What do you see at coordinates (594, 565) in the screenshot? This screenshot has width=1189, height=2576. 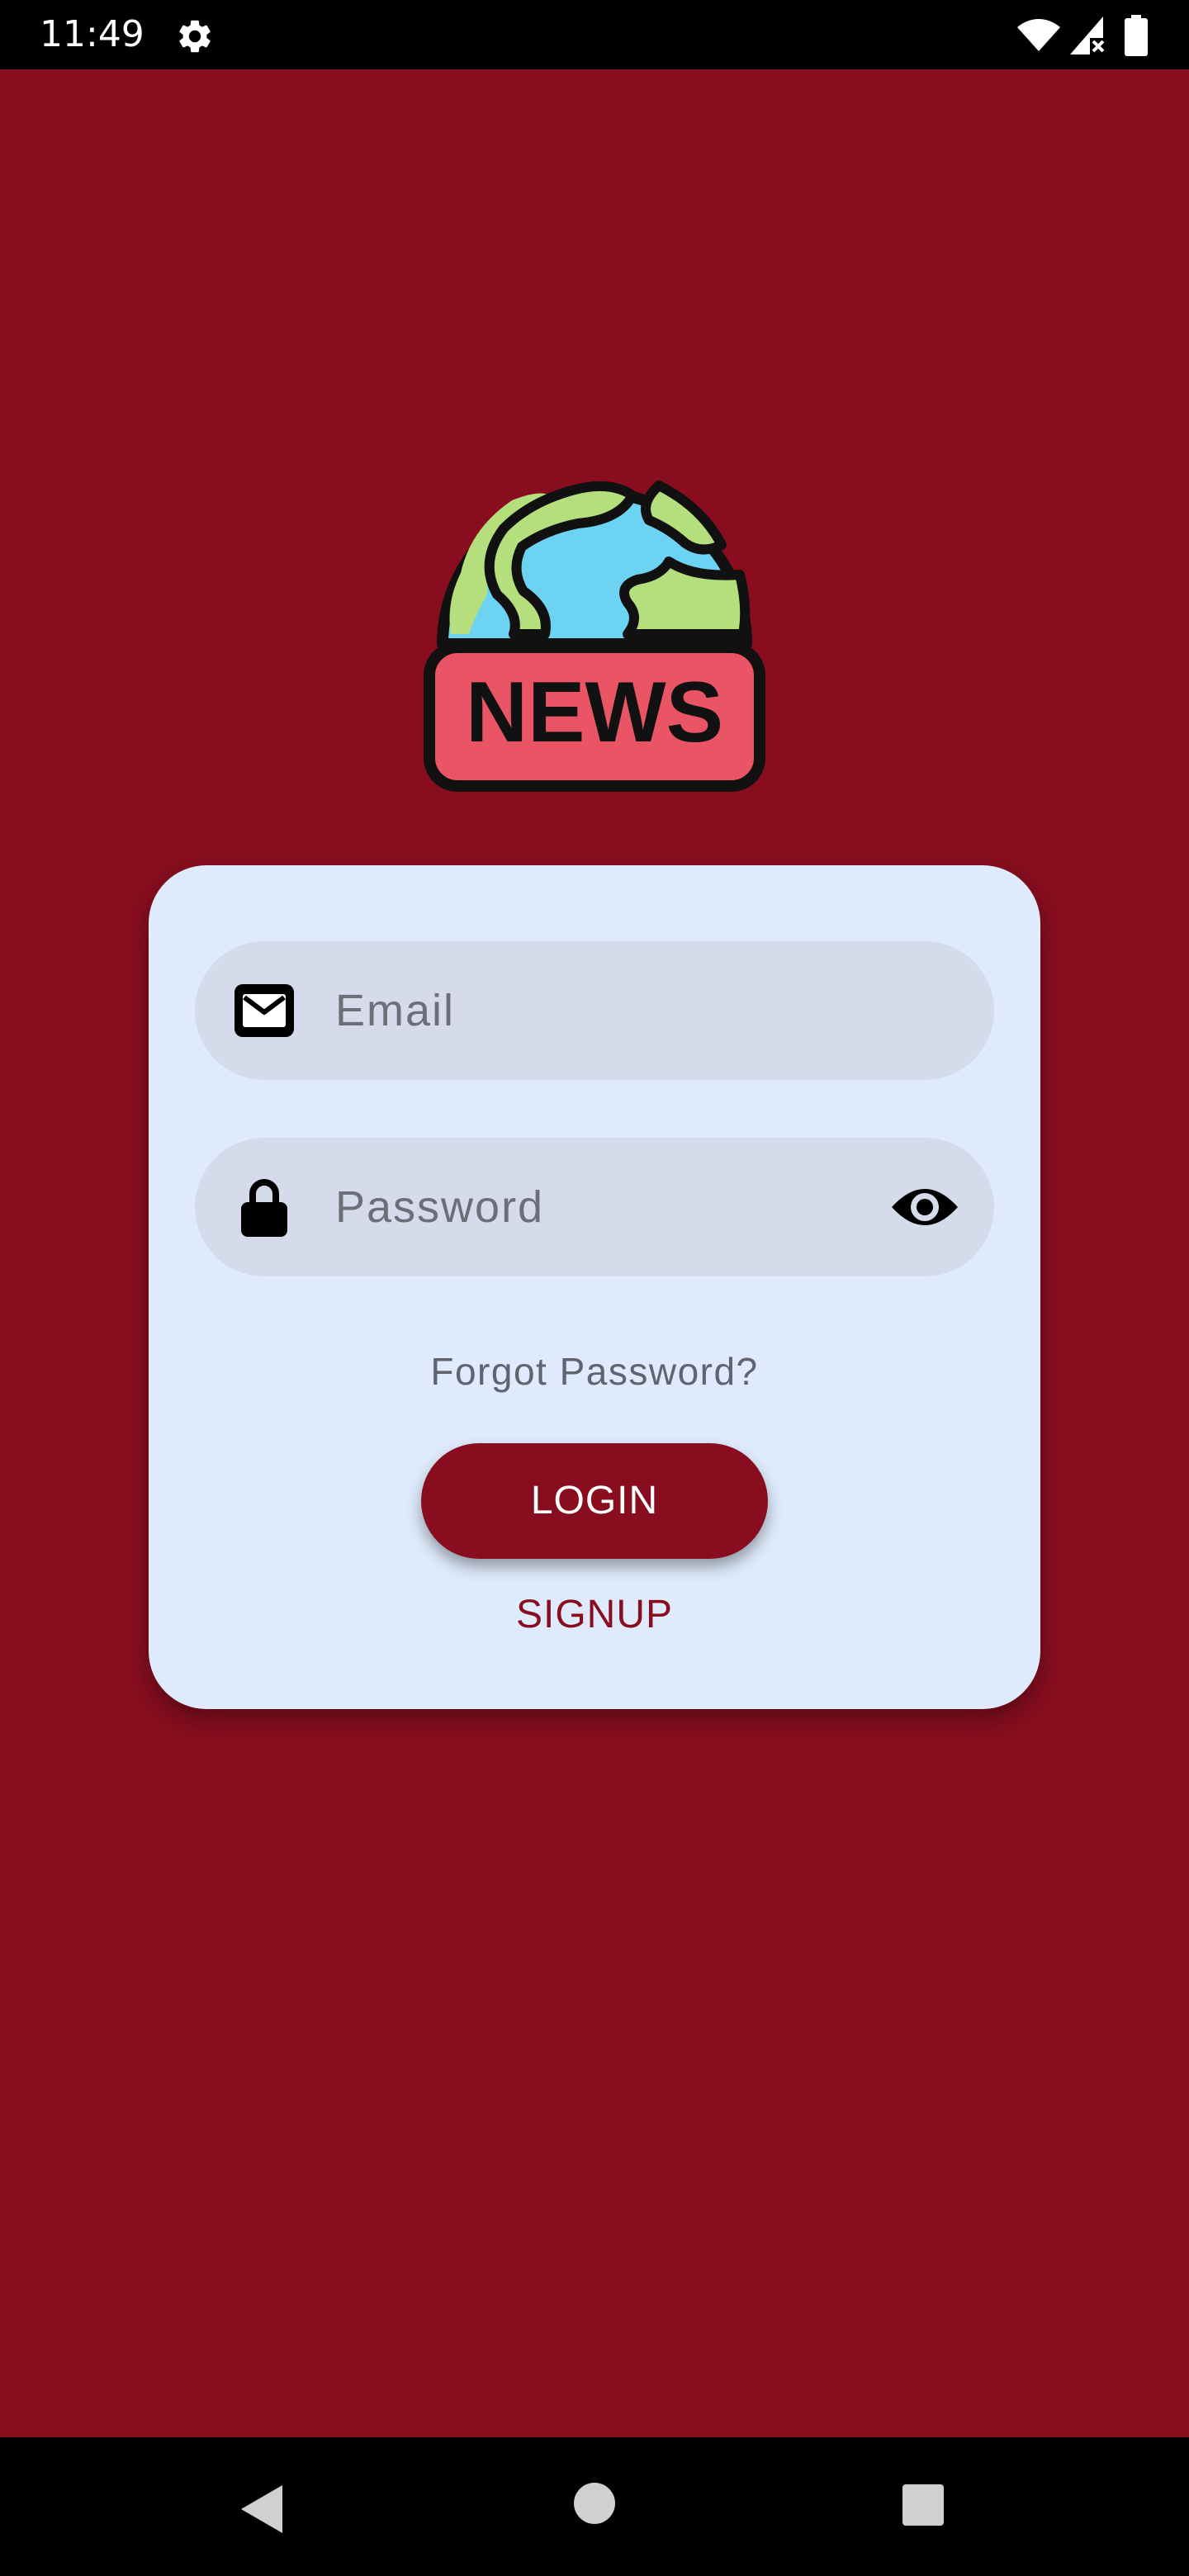 I see `globe-icon` at bounding box center [594, 565].